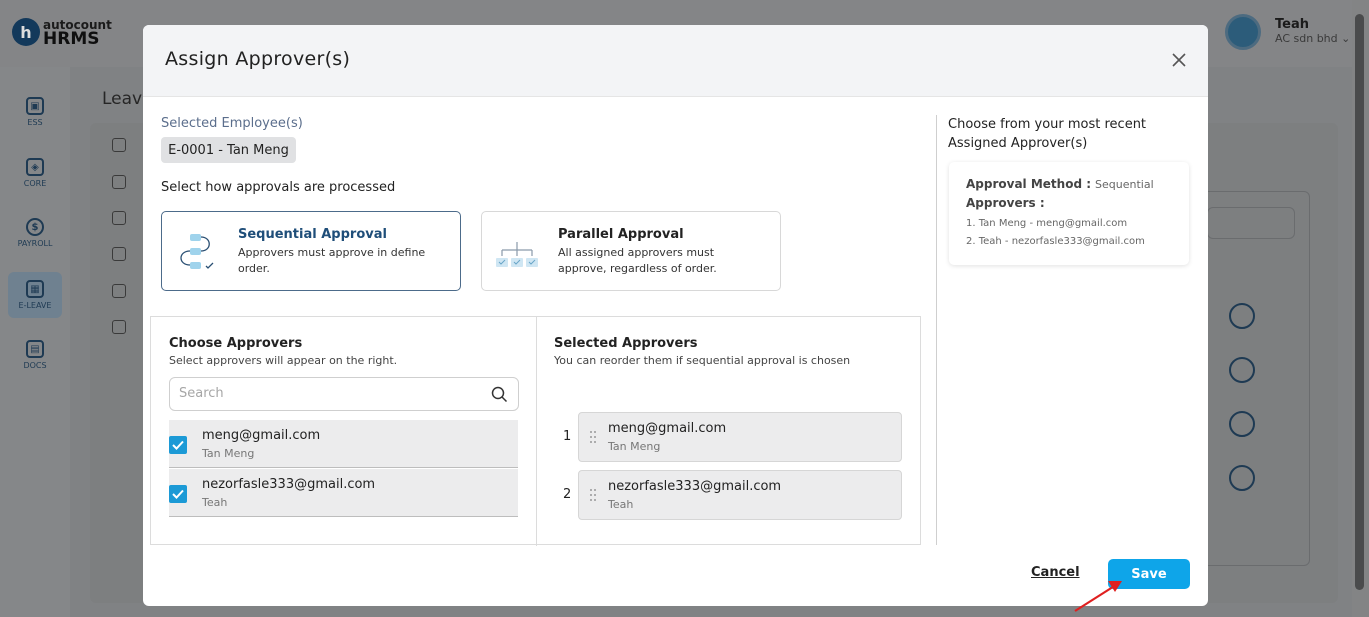  I want to click on sidebar-item-eleave: ▦ E-LEAVE, so click(35, 295).